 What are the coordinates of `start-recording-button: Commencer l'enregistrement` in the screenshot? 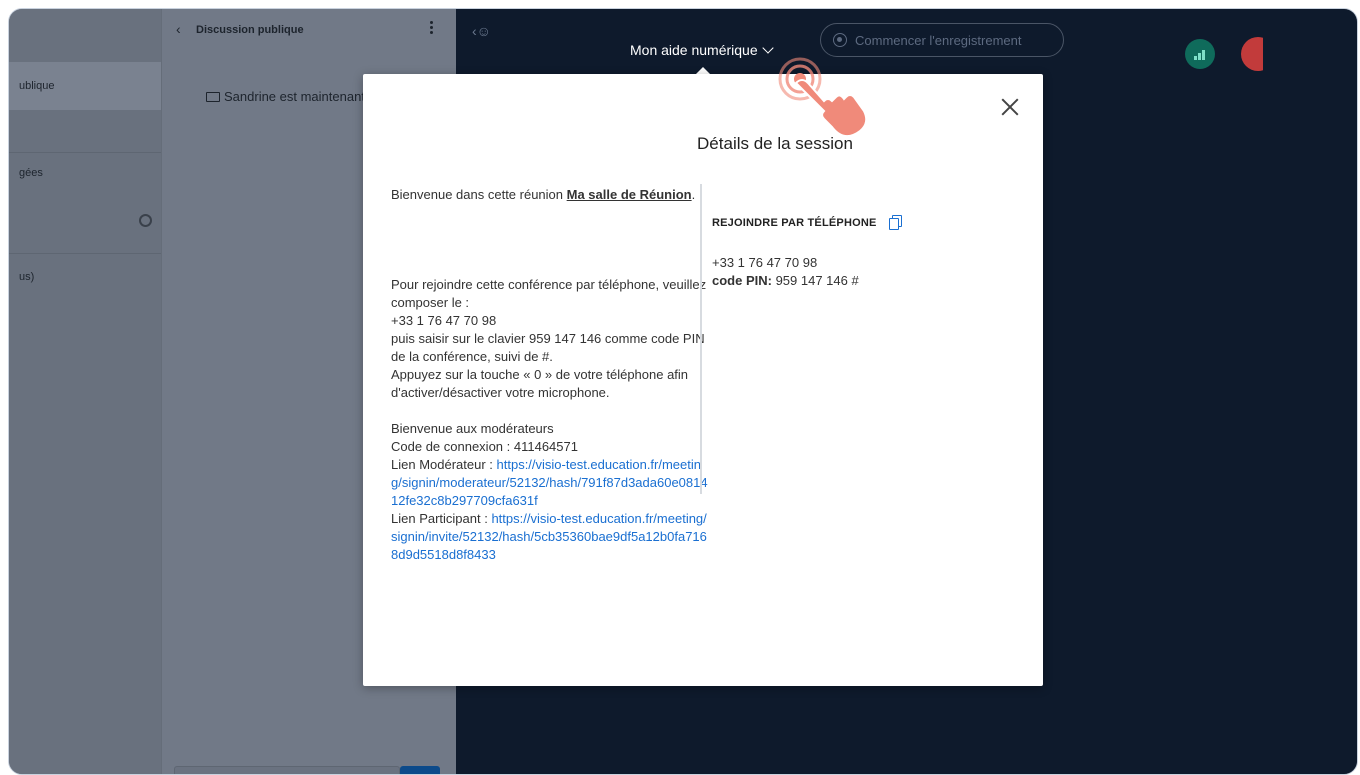 It's located at (942, 40).